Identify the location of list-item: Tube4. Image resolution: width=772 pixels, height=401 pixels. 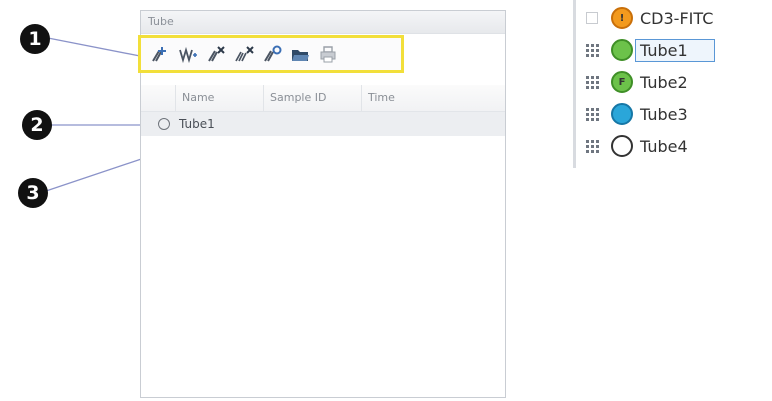
(637, 146).